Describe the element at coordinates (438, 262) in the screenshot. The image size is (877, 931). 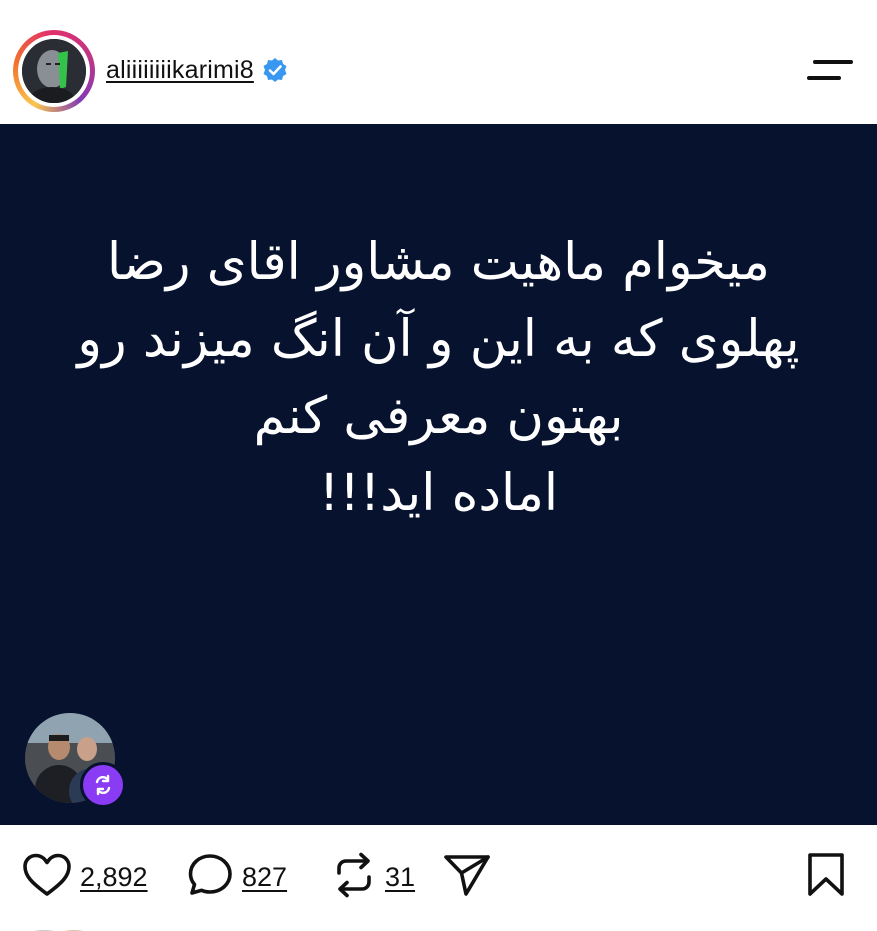
I see `post-text-line: میخوام ماهیت مشاور اقای رضا` at that location.